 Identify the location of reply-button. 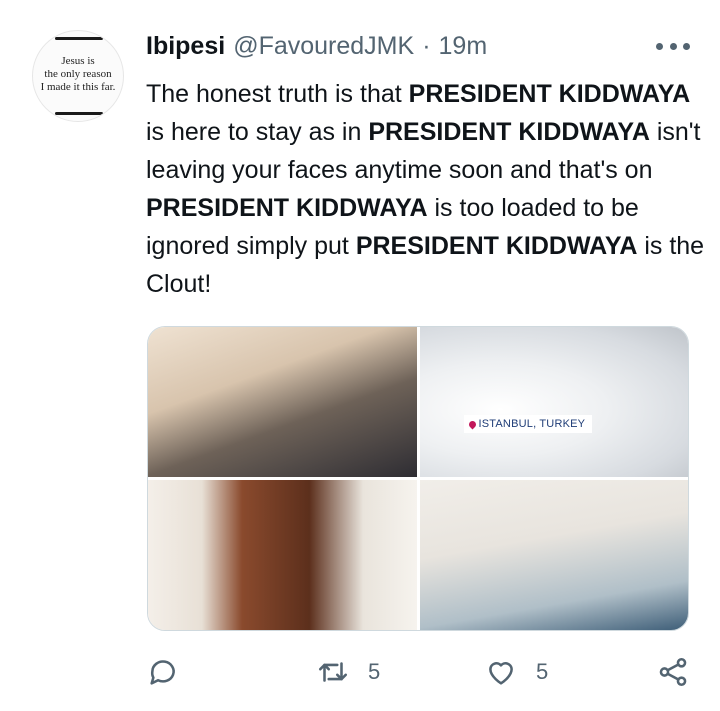
(163, 672).